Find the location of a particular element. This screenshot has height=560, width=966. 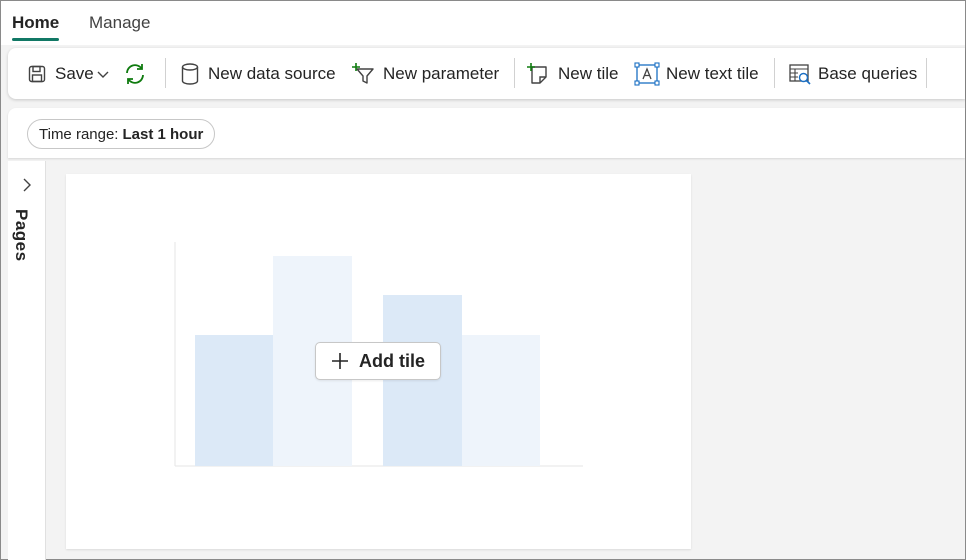

refresh-icon is located at coordinates (135, 74).